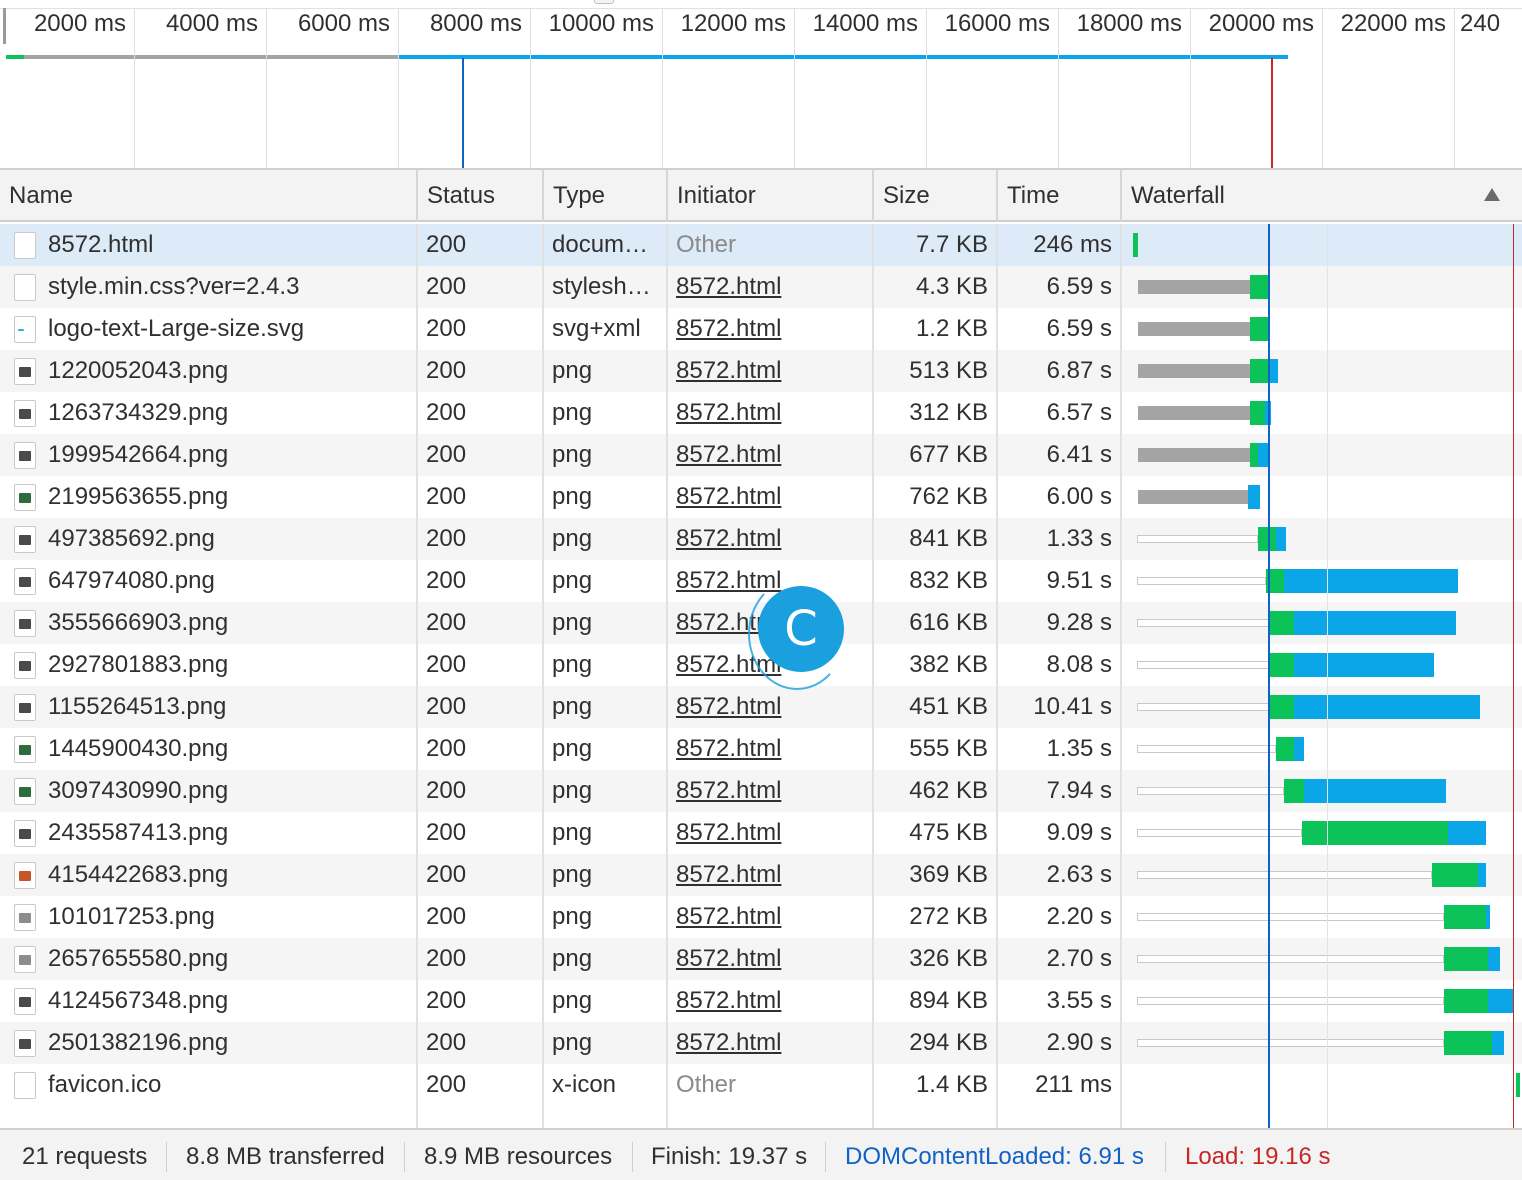  Describe the element at coordinates (134, 88) in the screenshot. I see `overview-gridline` at that location.